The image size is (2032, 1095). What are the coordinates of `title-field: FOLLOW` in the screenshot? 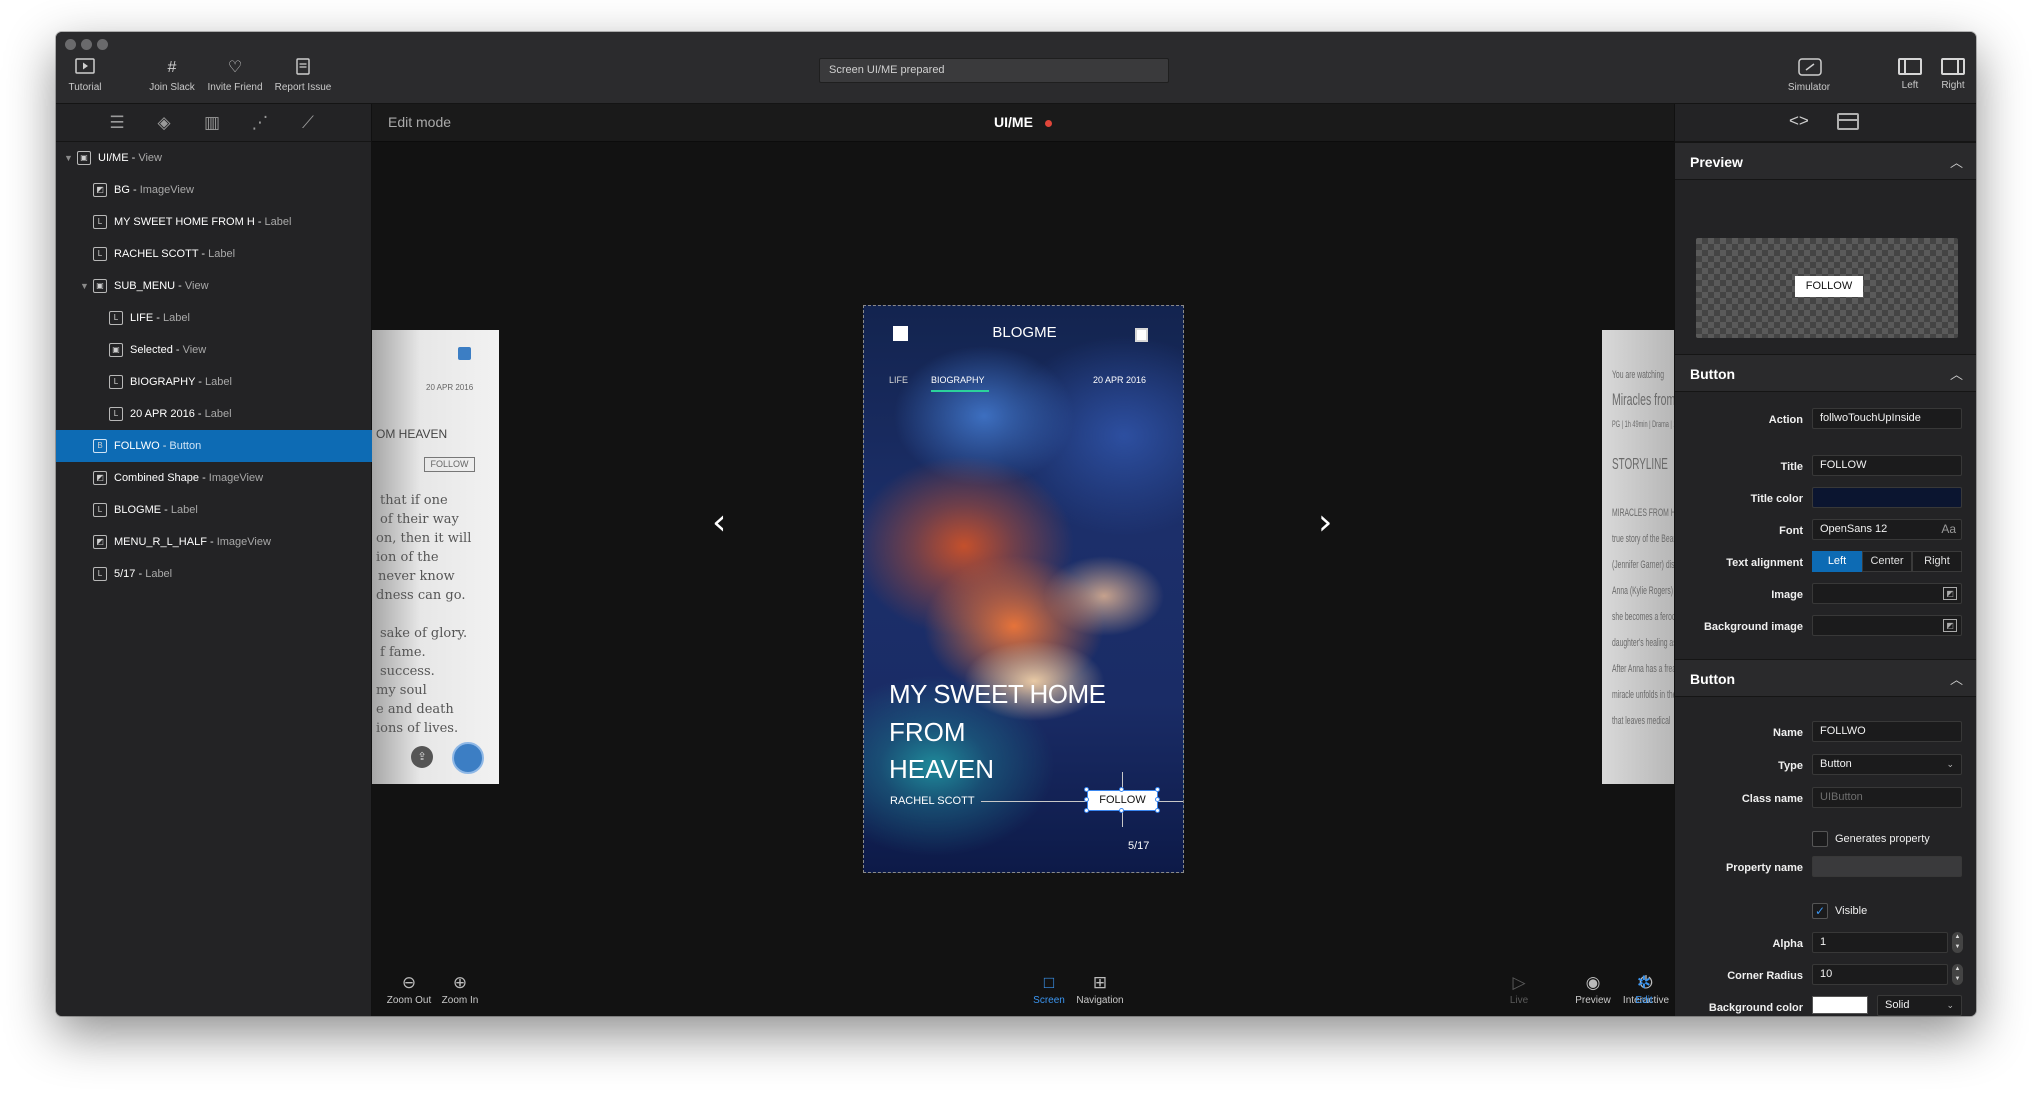 It's located at (1887, 465).